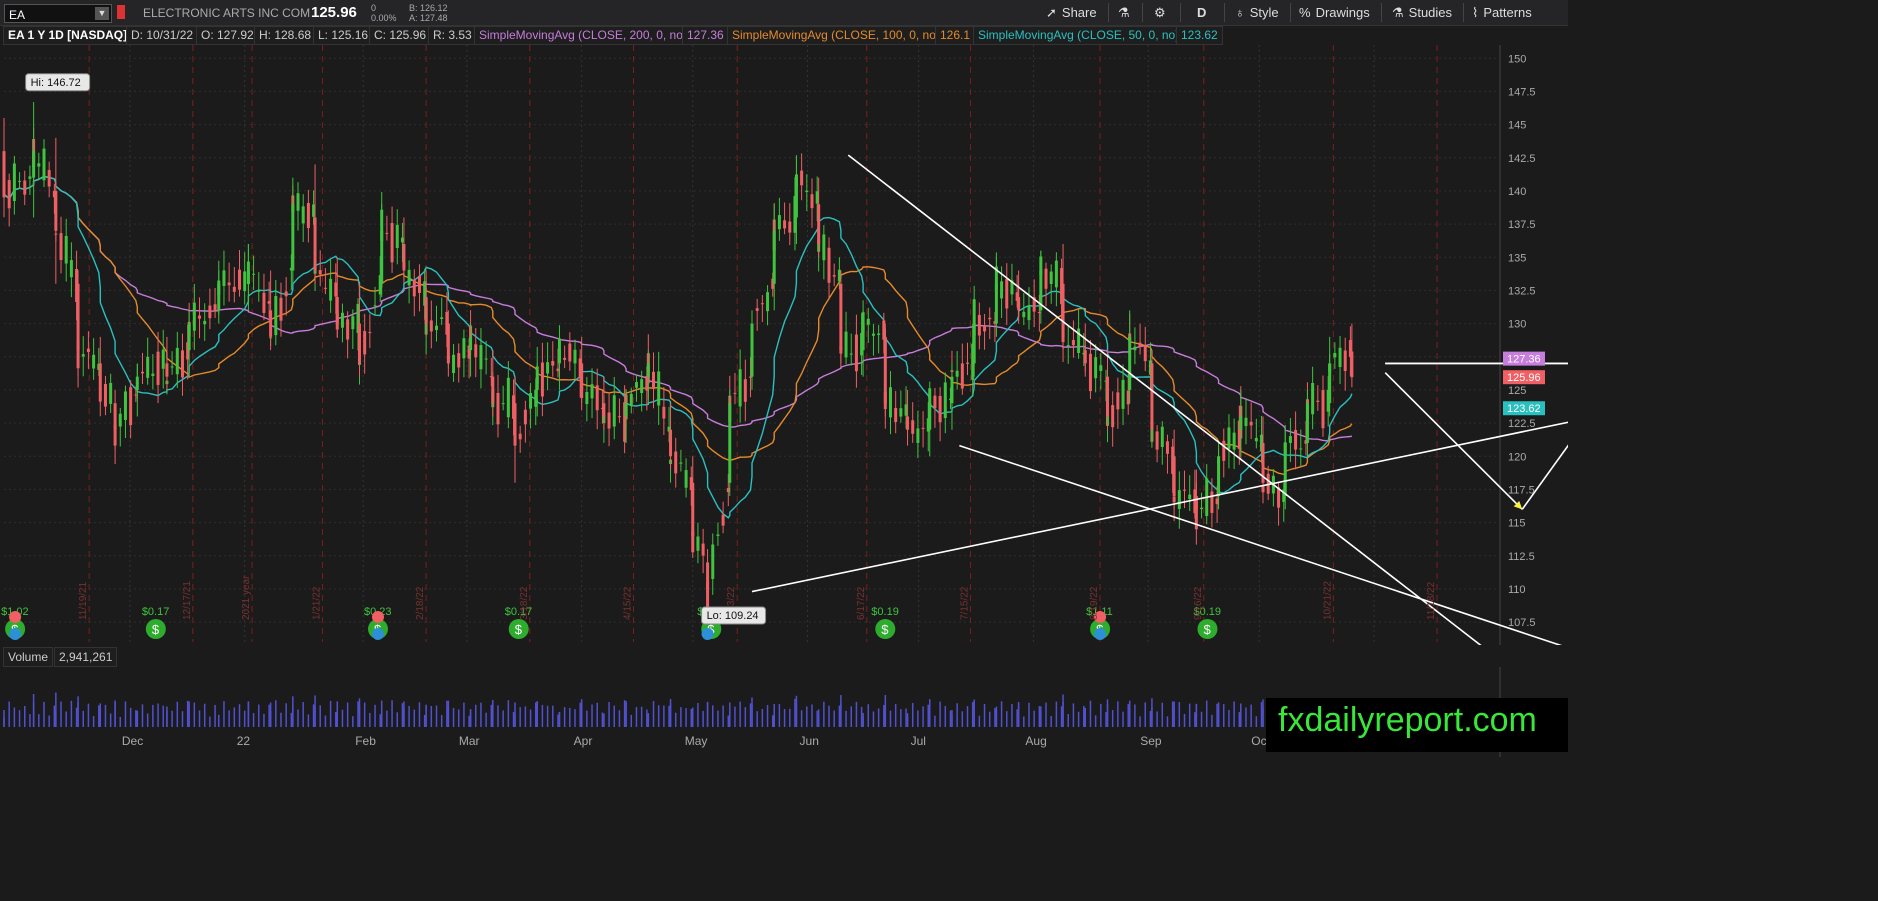 This screenshot has height=901, width=1878. Describe the element at coordinates (1522, 92) in the screenshot. I see `y-tick-label: 147.5` at that location.